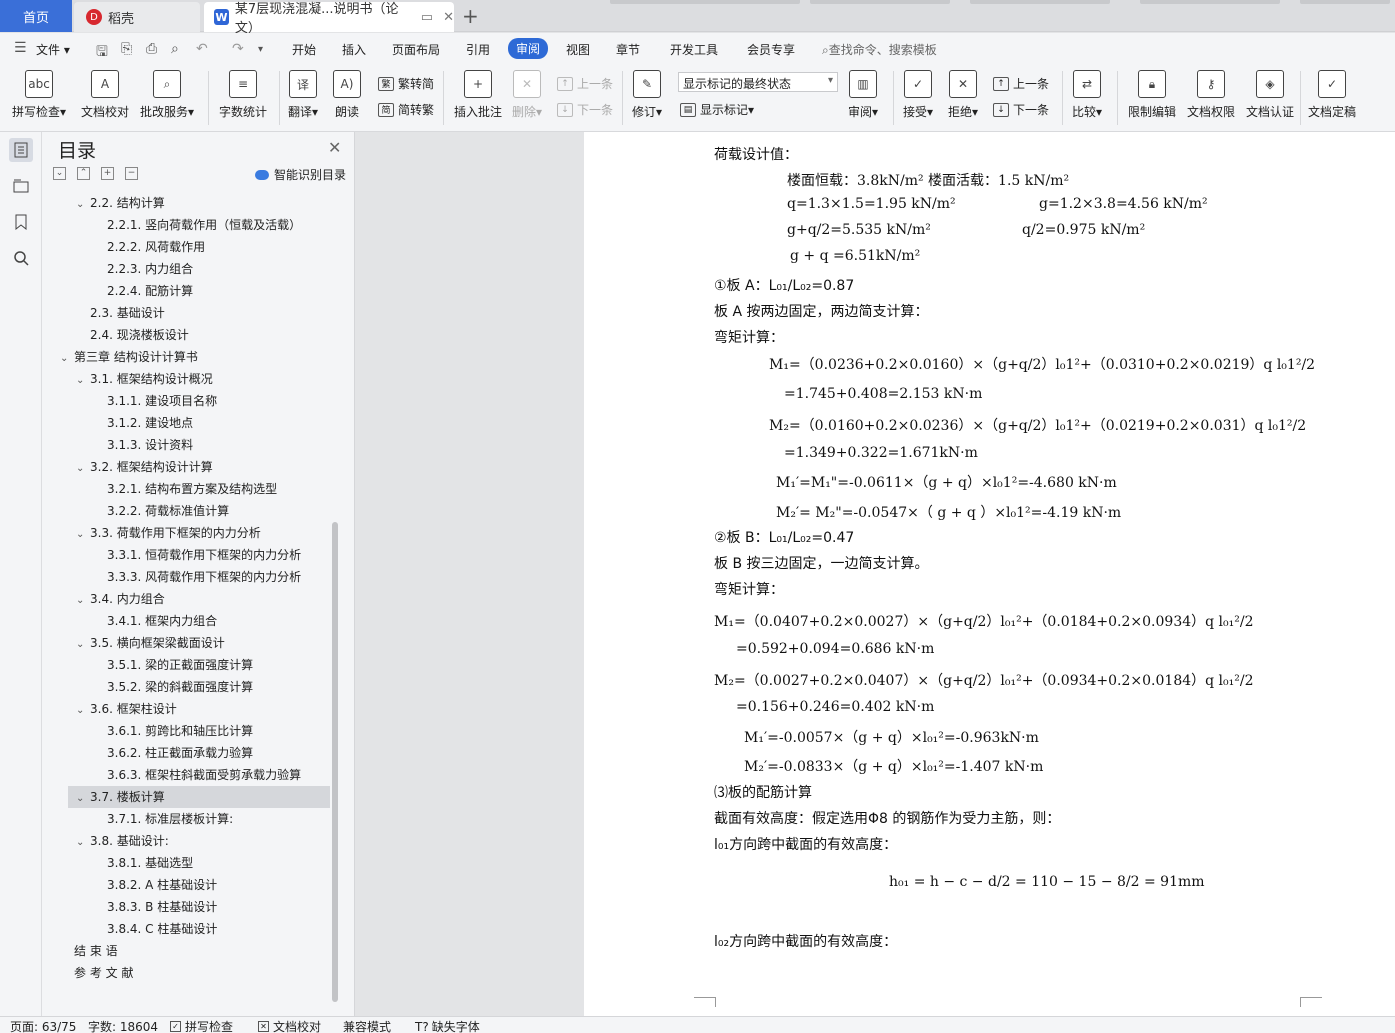  Describe the element at coordinates (300, 174) in the screenshot. I see `smart-toc-button: 智能识别目录` at that location.